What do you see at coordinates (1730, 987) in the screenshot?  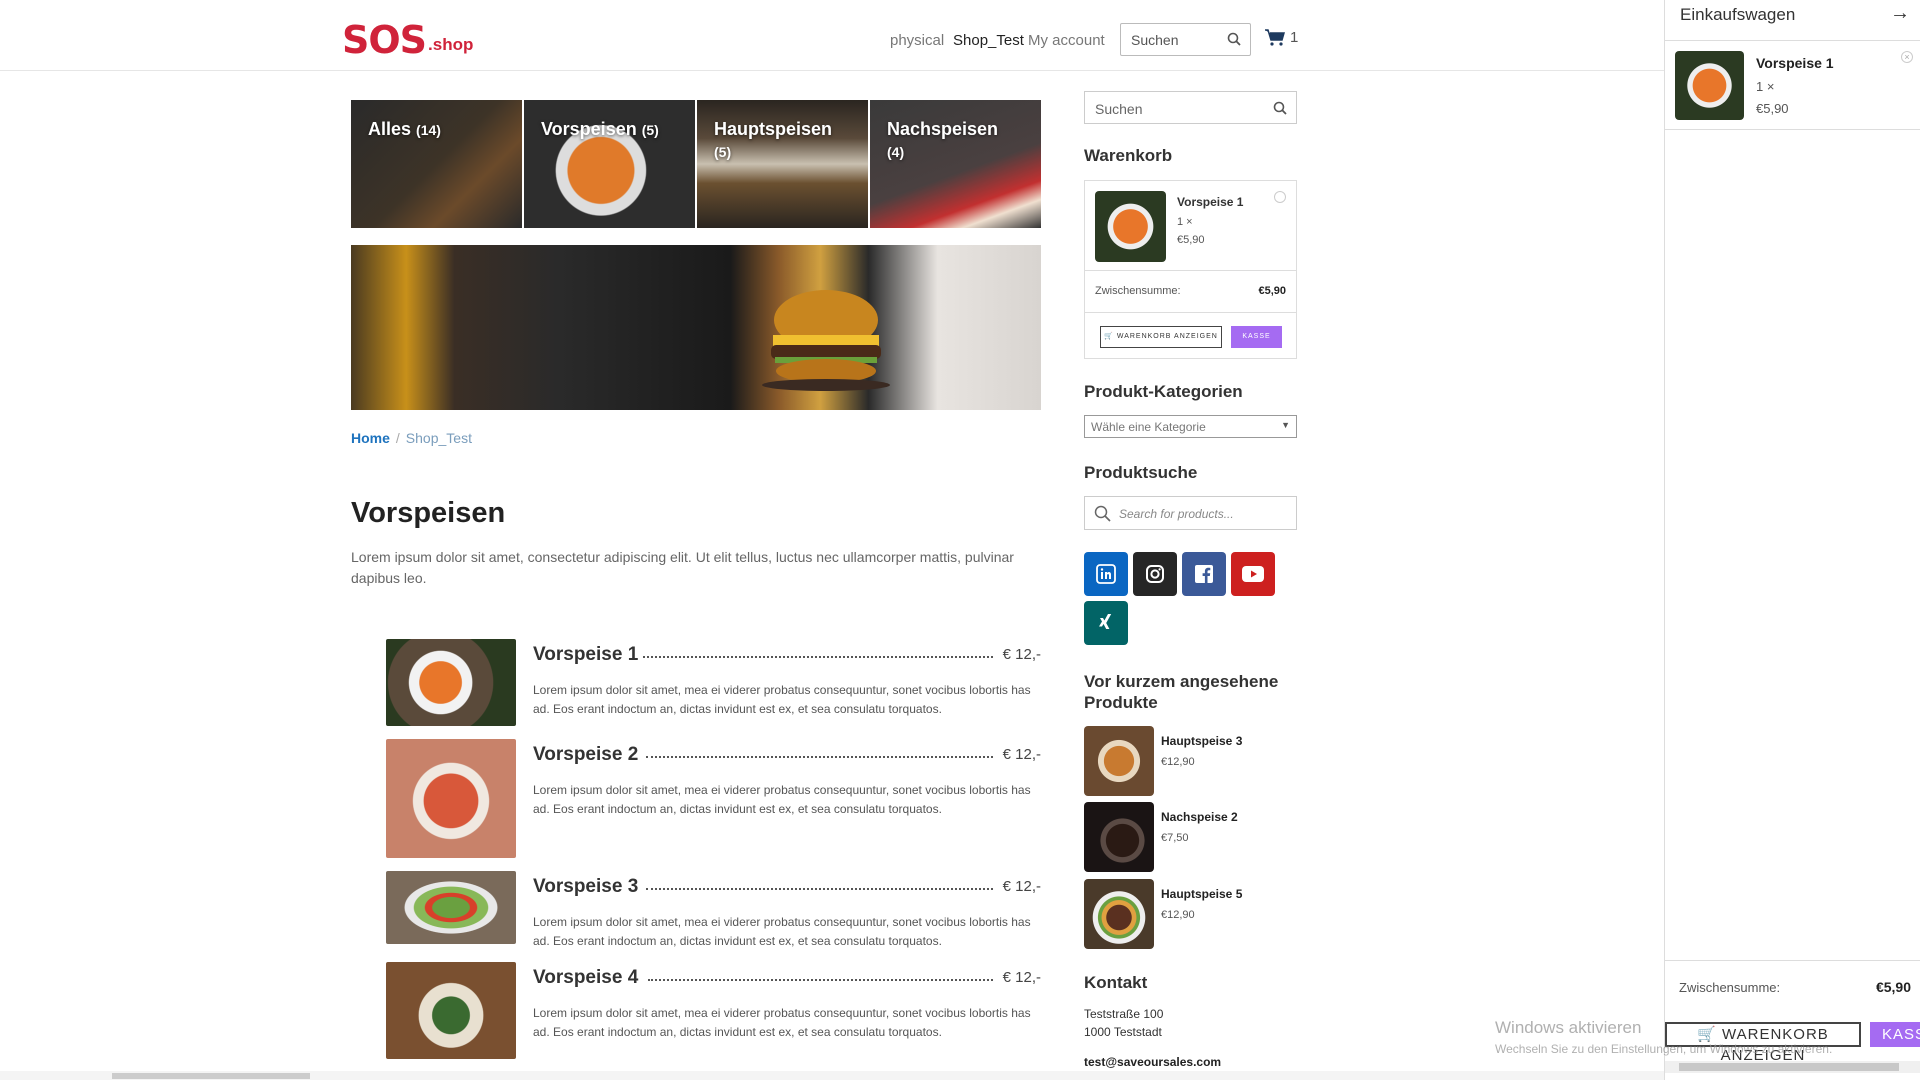 I see `drawer-subtotal-label: Zwischensumme:` at bounding box center [1730, 987].